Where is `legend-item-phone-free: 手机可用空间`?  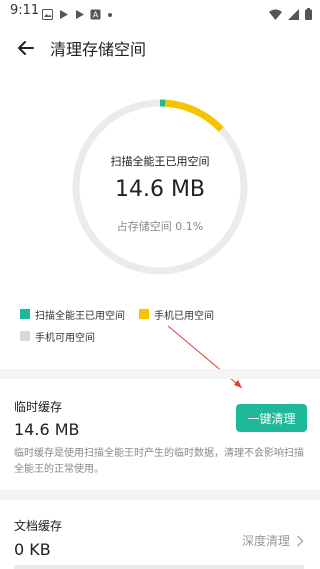
legend-item-phone-free: 手机可用空间 is located at coordinates (57, 336).